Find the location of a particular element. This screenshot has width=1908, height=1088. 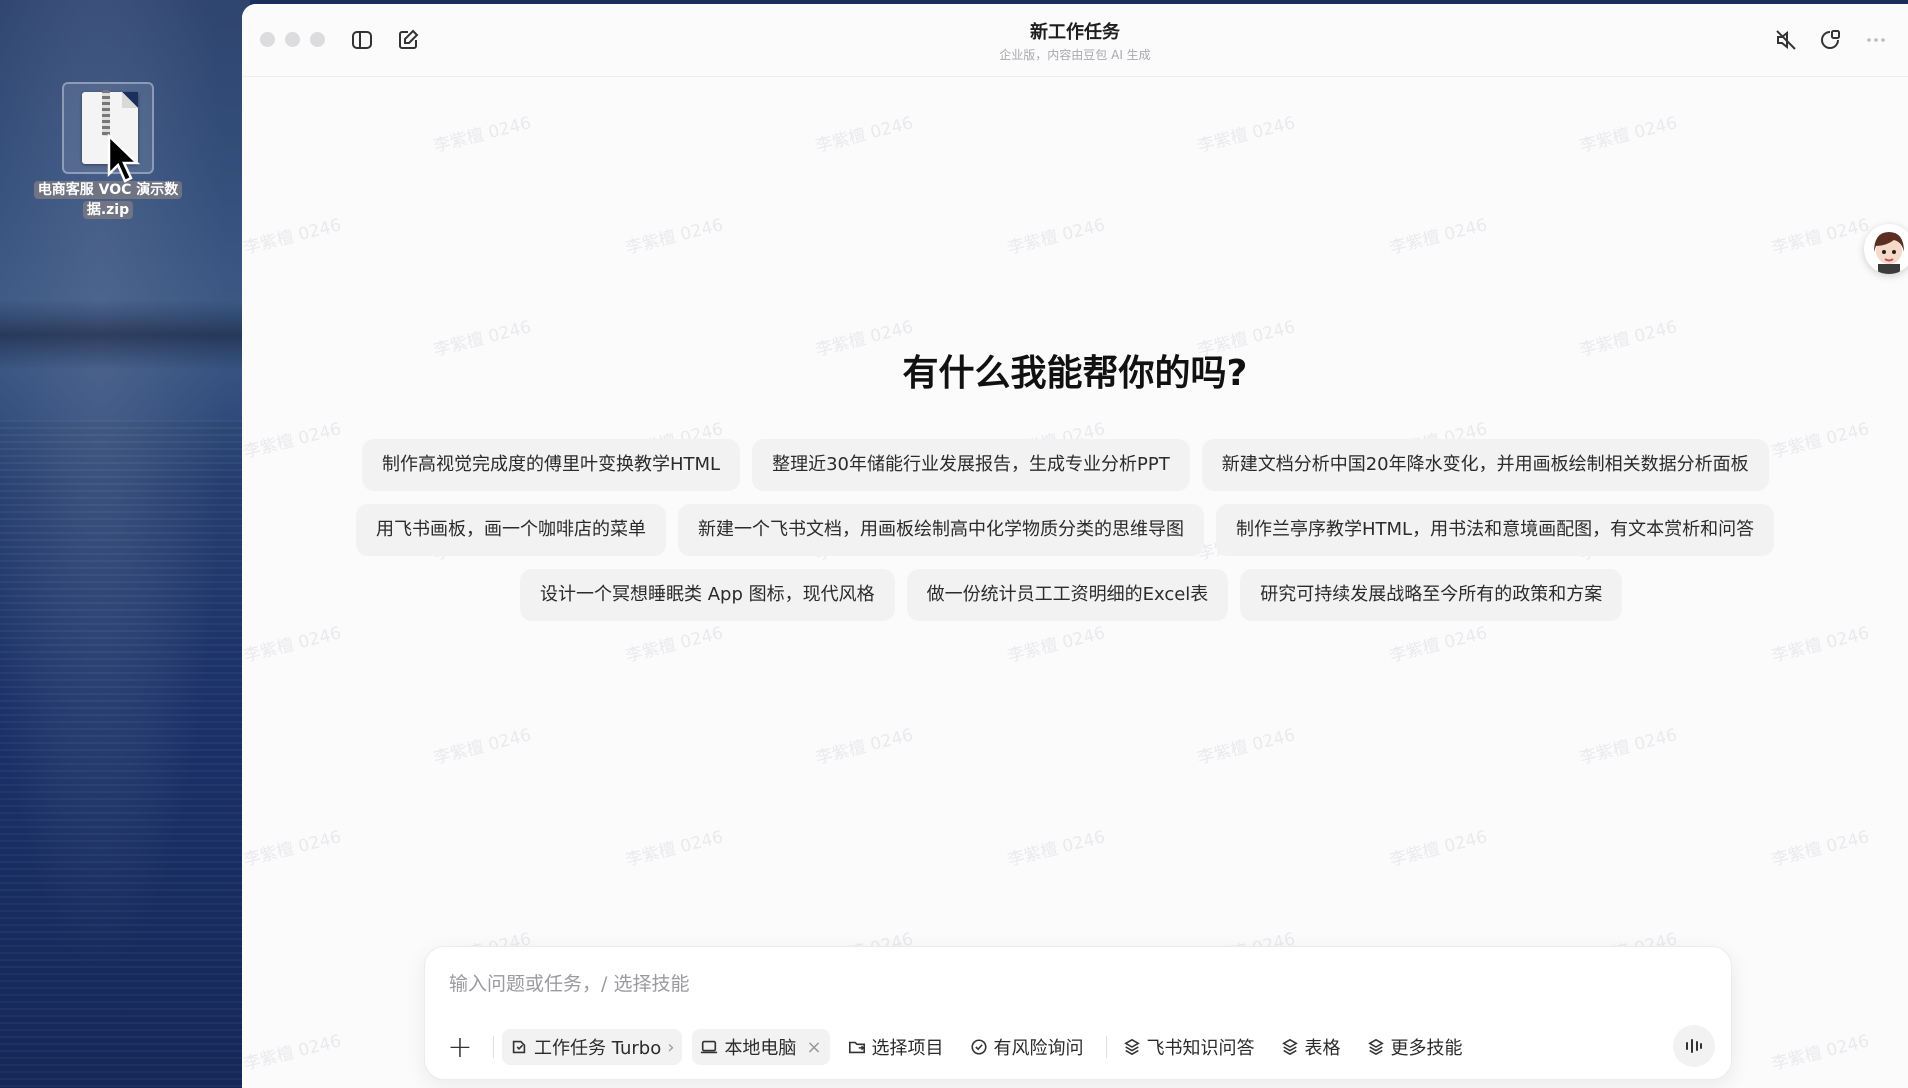

feishu-qa-label: 飞书知识问答 is located at coordinates (1200, 1048).